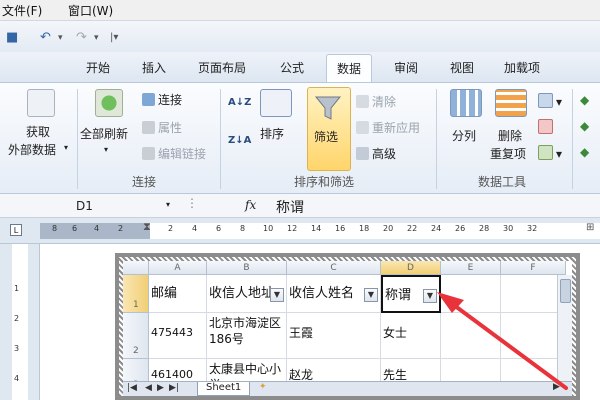 Image resolution: width=600 pixels, height=400 pixels. Describe the element at coordinates (272, 133) in the screenshot. I see `sort-button: 排序` at that location.